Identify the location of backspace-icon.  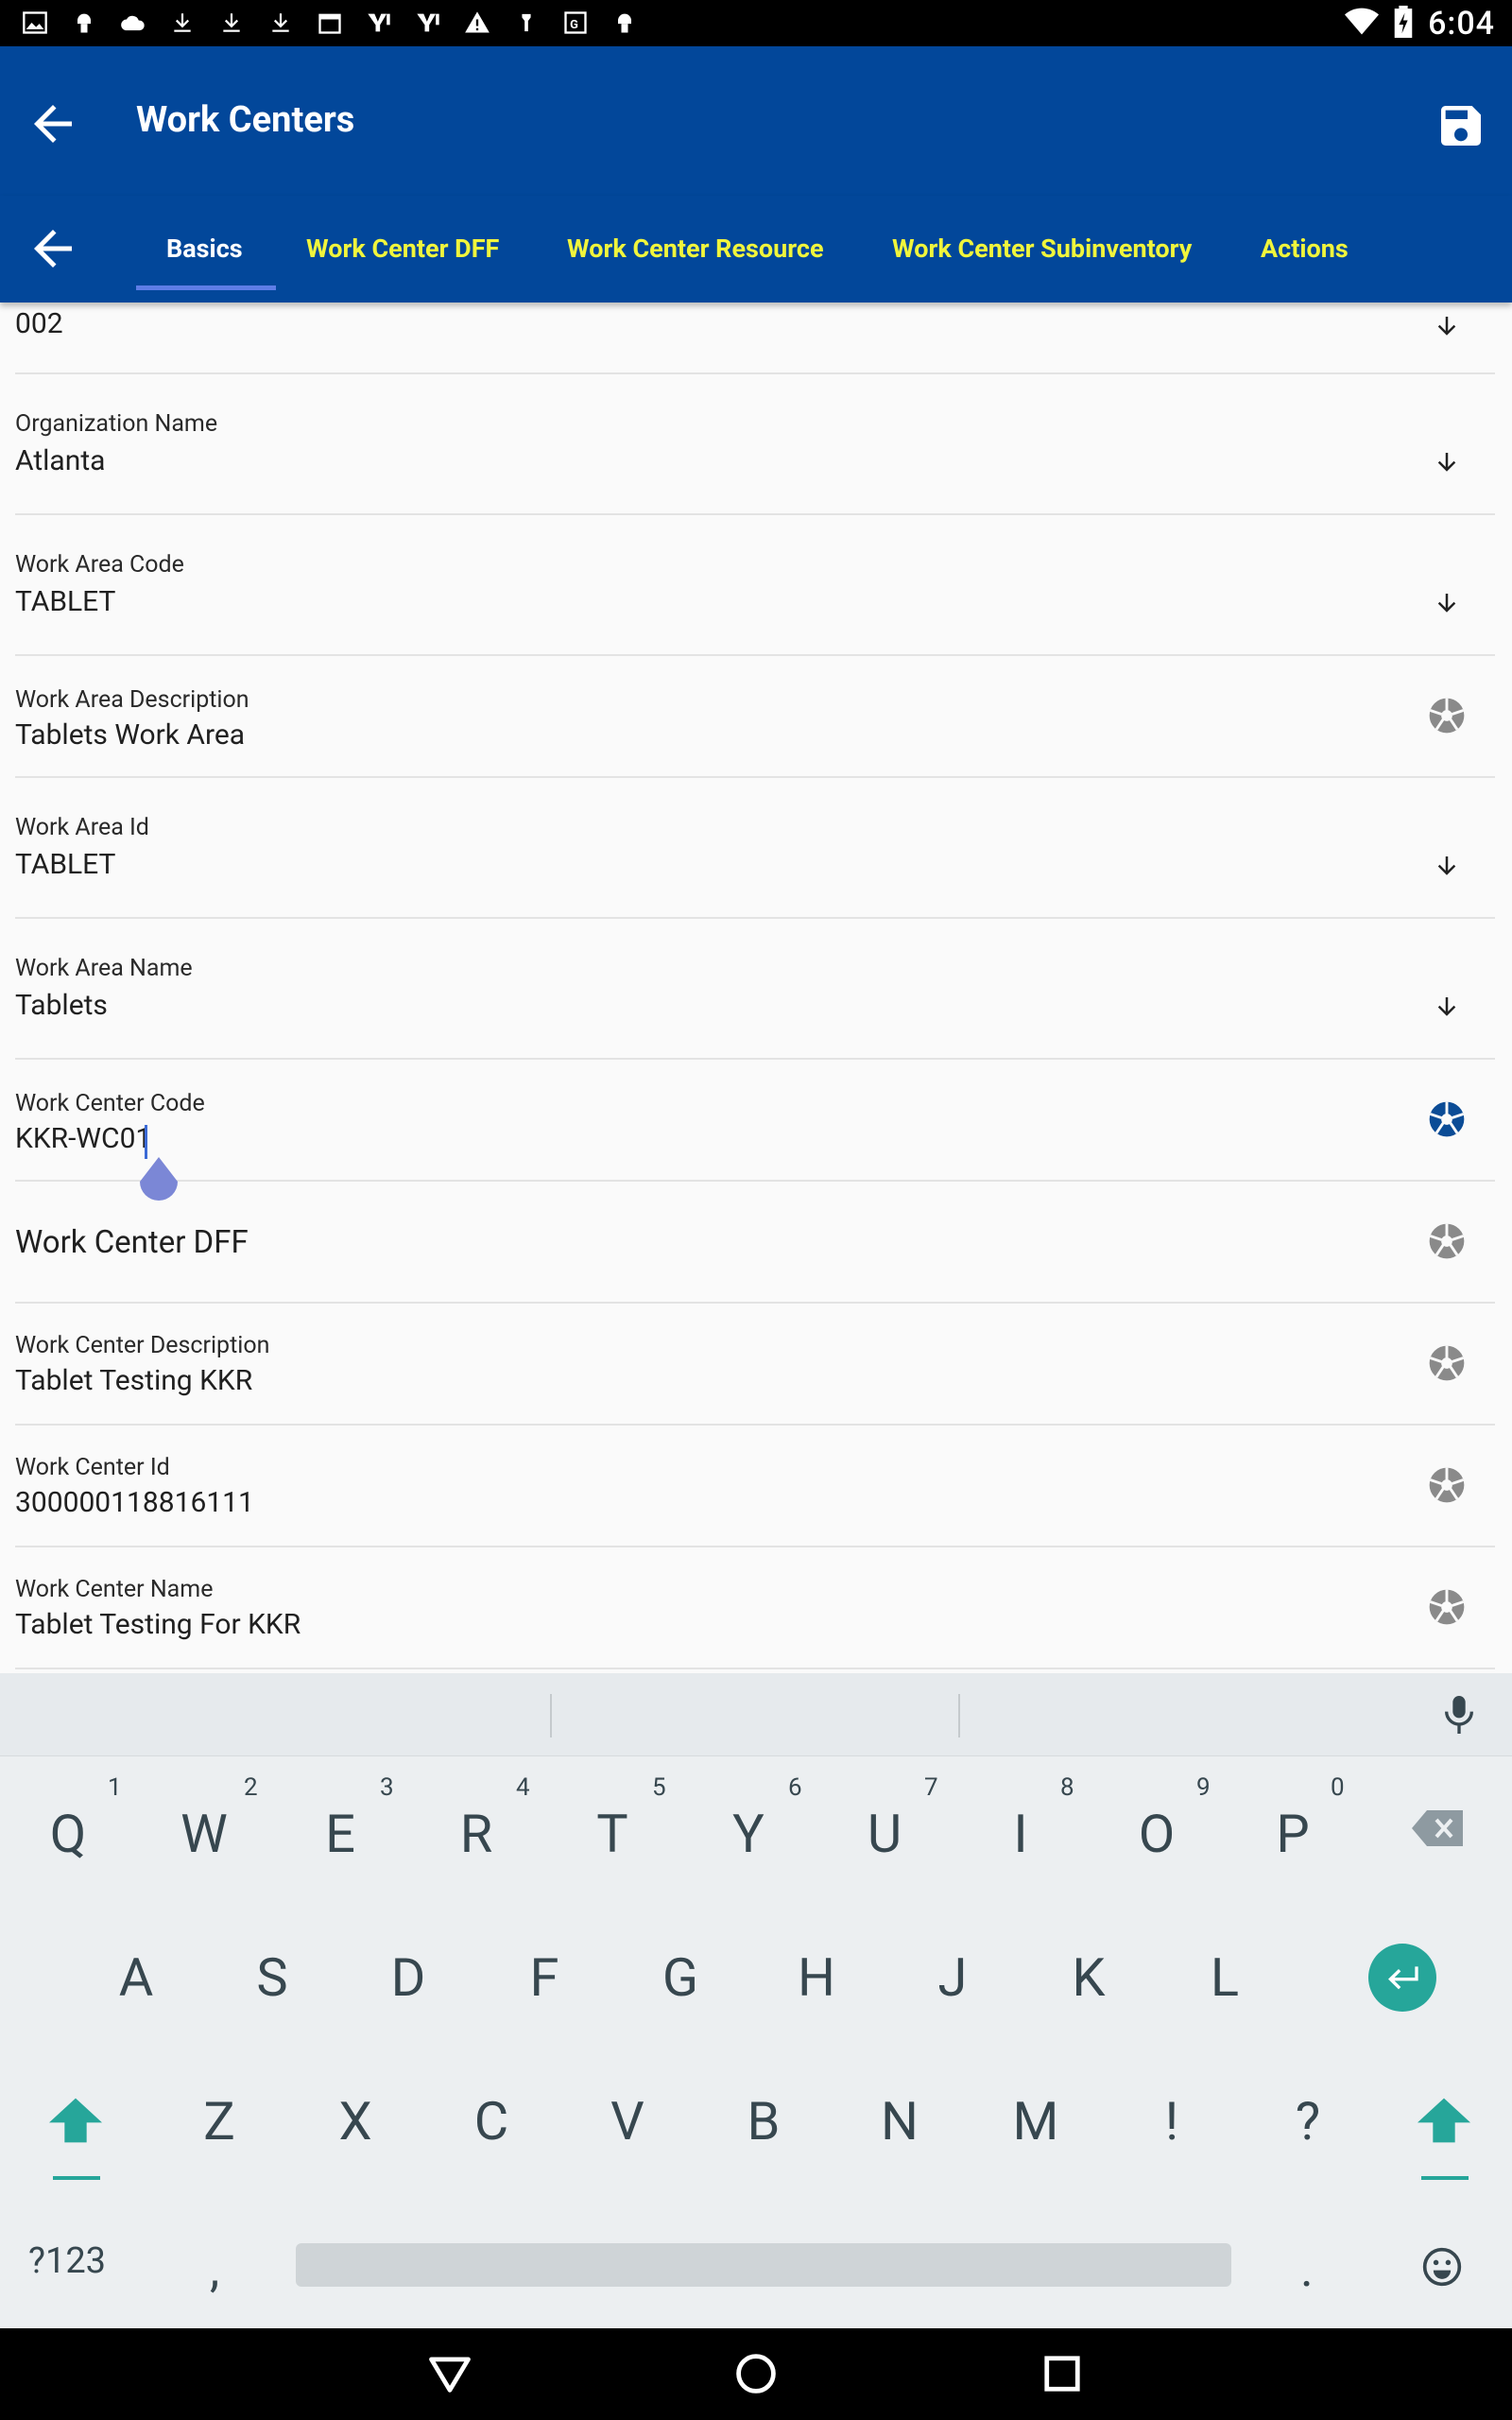
(1437, 1828).